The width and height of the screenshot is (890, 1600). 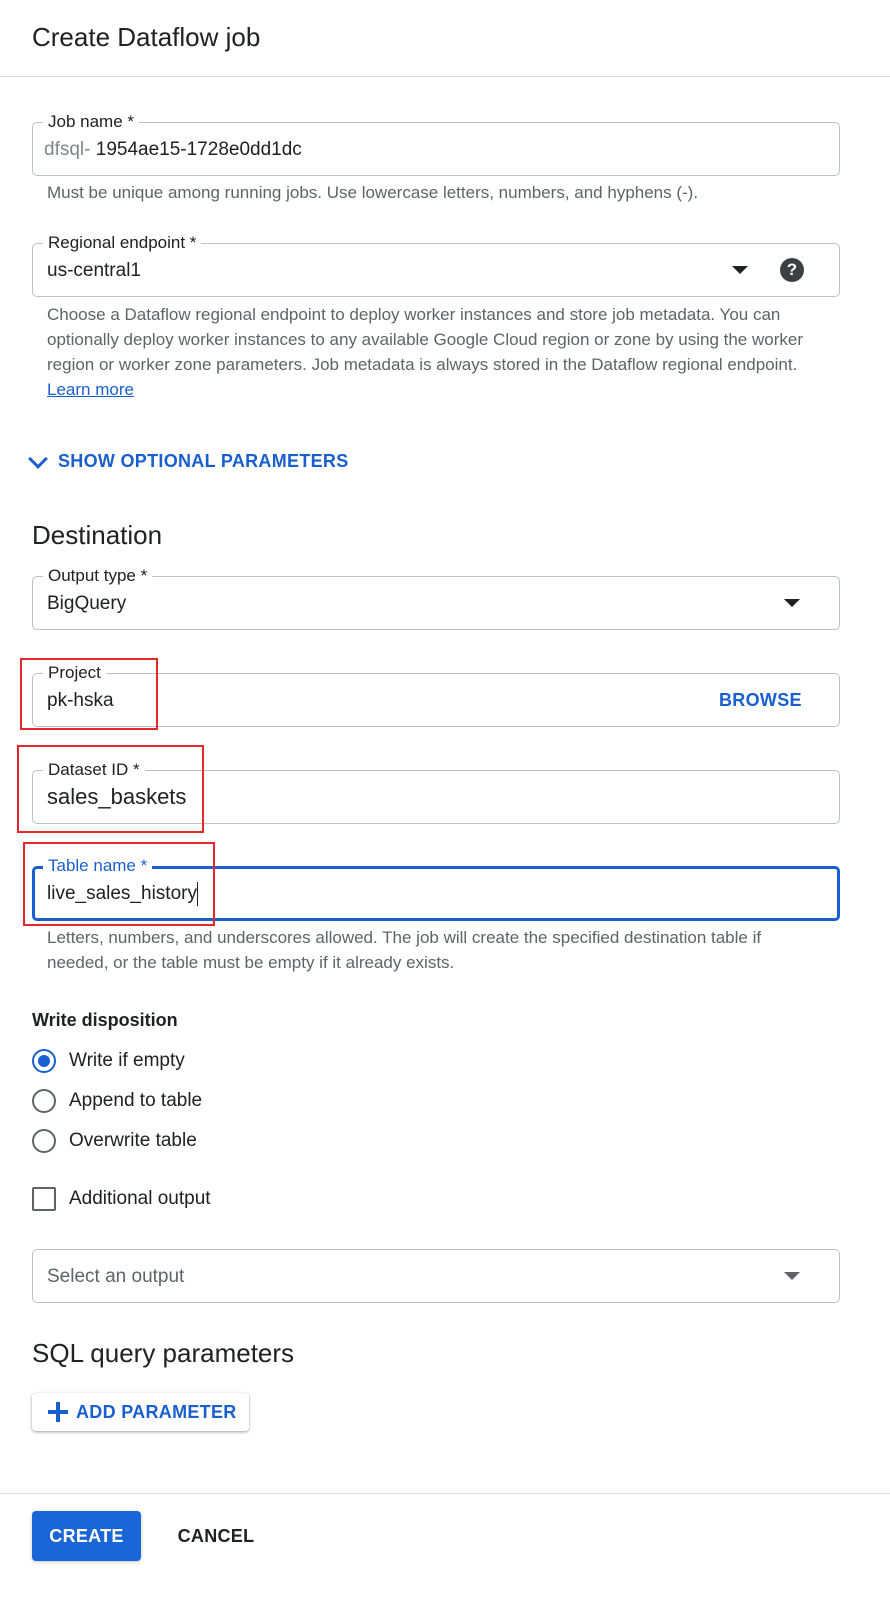 What do you see at coordinates (97, 535) in the screenshot?
I see `destination-title: Destination` at bounding box center [97, 535].